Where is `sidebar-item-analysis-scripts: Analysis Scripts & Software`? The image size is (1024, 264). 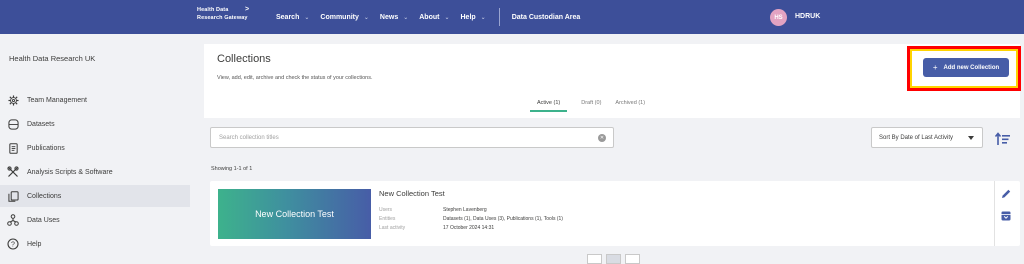
sidebar-item-analysis-scripts: Analysis Scripts & Software is located at coordinates (95, 172).